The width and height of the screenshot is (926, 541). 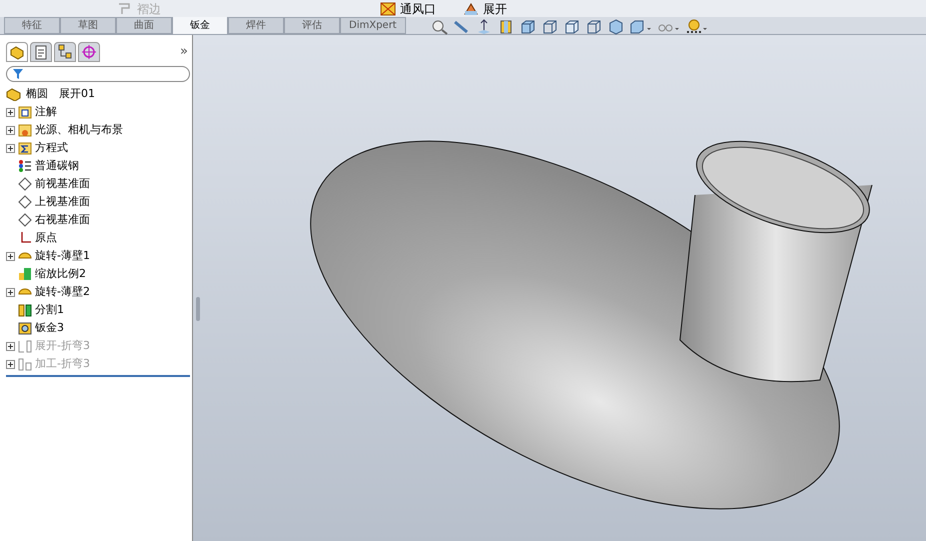 What do you see at coordinates (125, 9) in the screenshot?
I see `hem-icon` at bounding box center [125, 9].